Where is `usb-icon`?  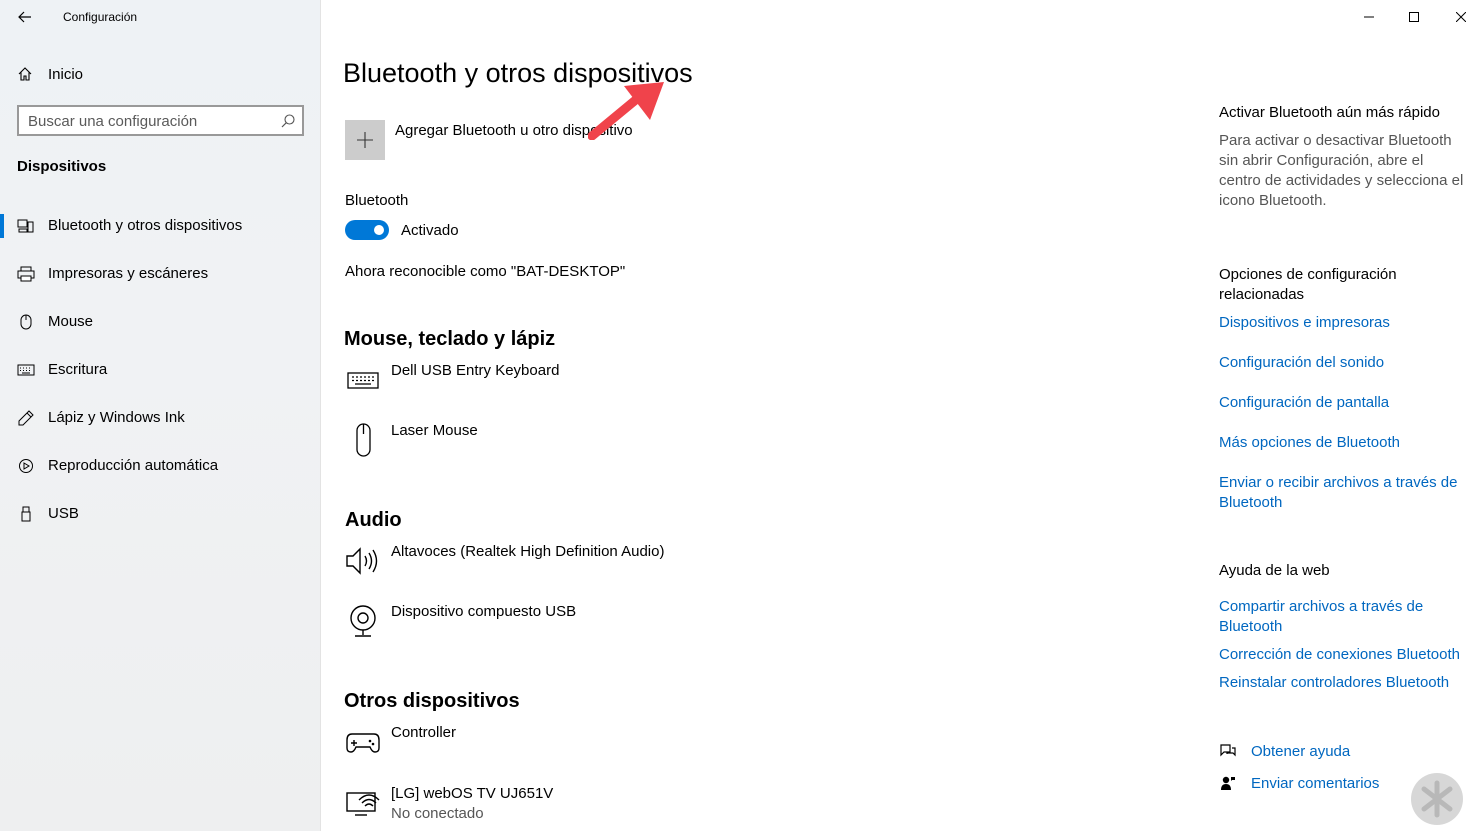
usb-icon is located at coordinates (26, 514).